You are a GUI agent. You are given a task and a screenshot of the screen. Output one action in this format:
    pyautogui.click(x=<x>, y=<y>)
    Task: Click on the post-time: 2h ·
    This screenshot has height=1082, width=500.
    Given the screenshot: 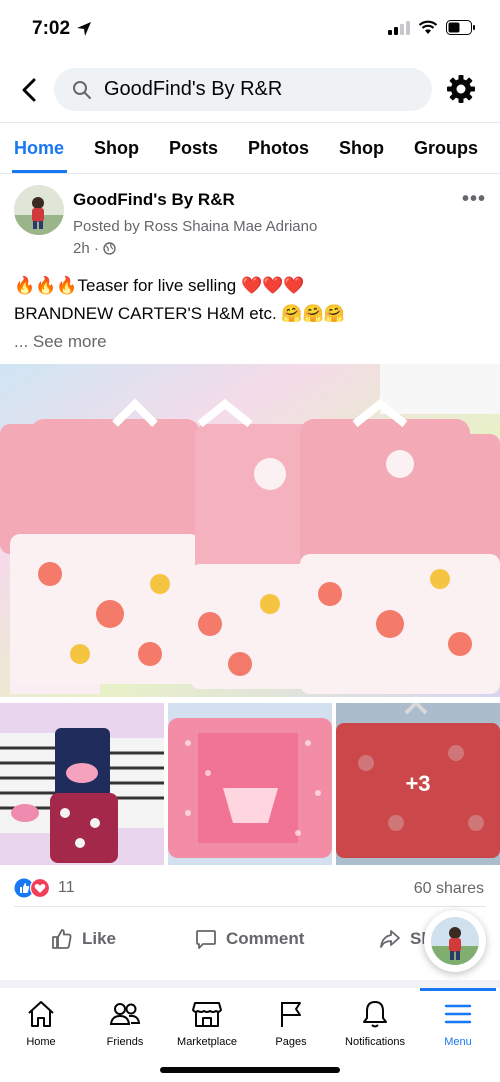 What is the action you would take?
    pyautogui.click(x=94, y=248)
    